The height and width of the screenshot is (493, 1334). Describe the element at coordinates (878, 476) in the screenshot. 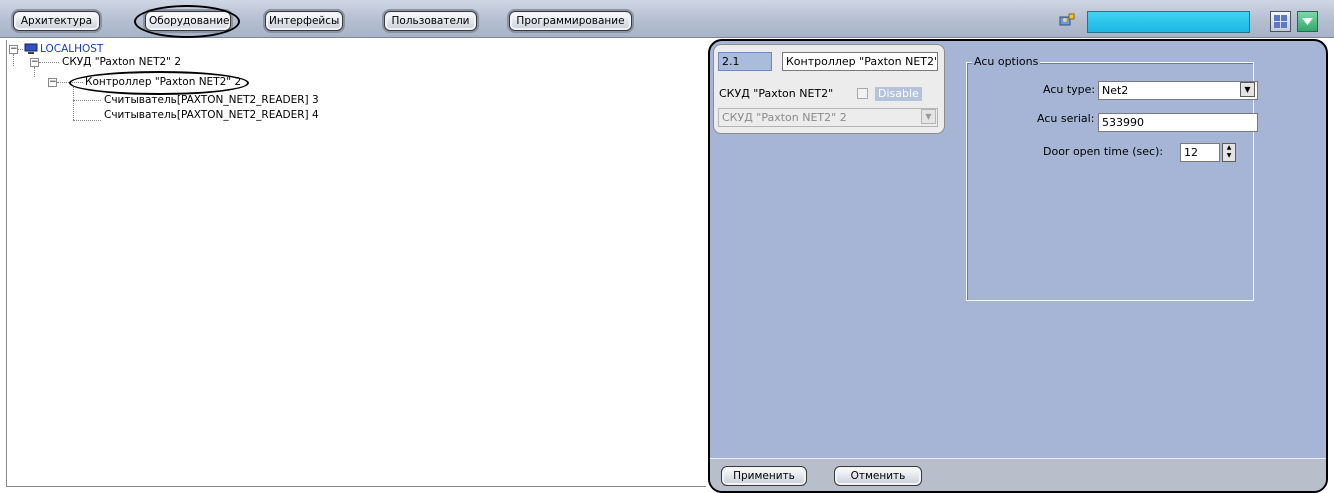

I see `cancel-button: Отменить` at that location.